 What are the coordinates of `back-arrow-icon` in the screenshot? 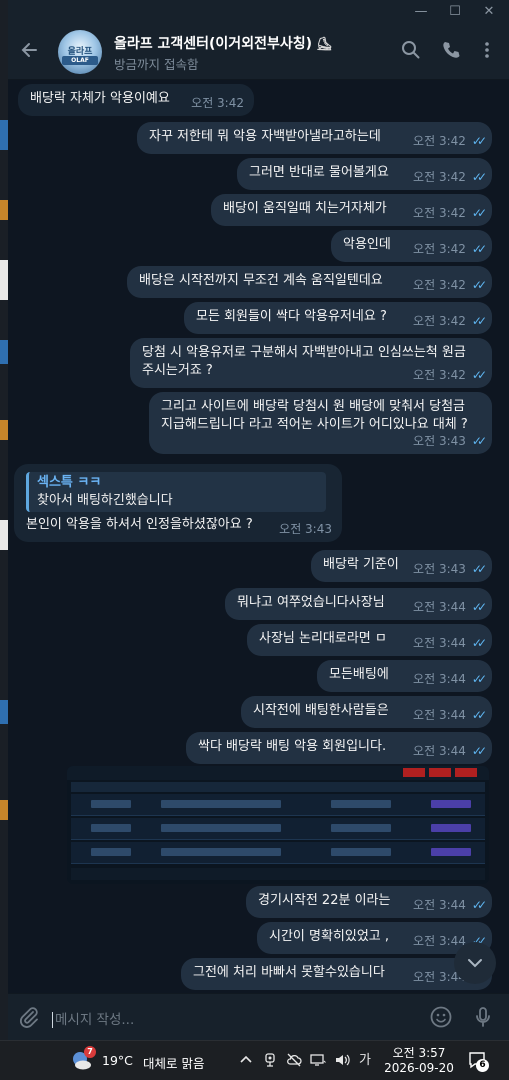 It's located at (30, 50).